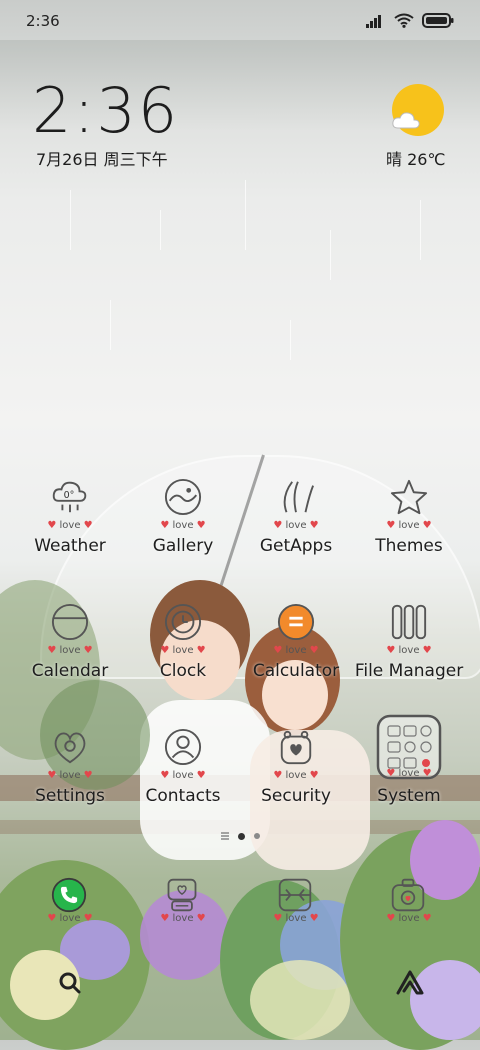  I want to click on app-calculator: ♥ love ♥ Calculator, so click(296, 658).